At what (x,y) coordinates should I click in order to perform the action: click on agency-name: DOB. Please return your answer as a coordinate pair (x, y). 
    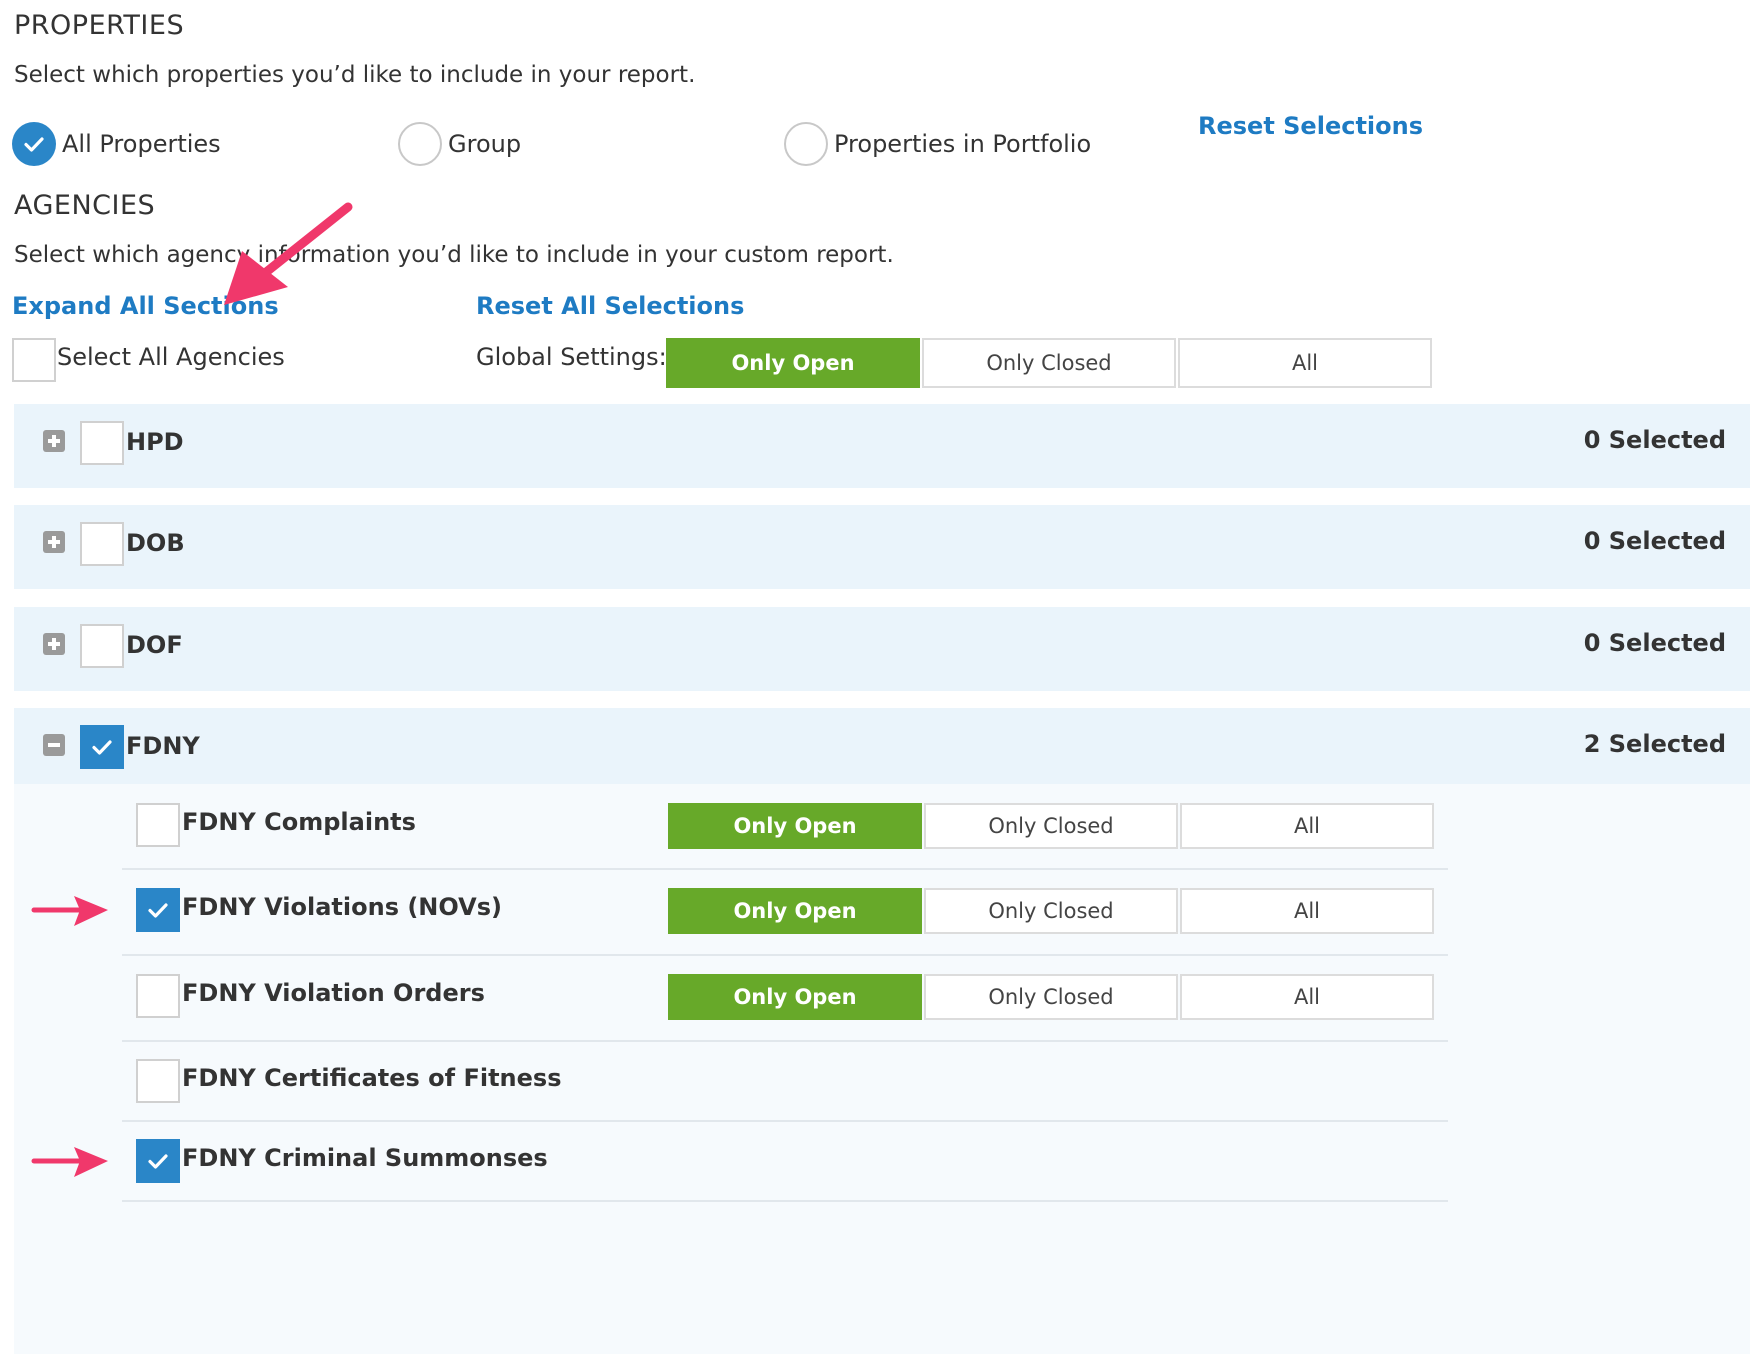
    Looking at the image, I should click on (155, 543).